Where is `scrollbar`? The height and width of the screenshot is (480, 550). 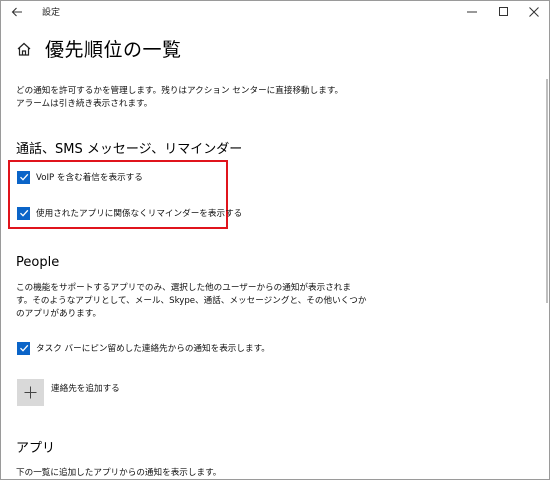 scrollbar is located at coordinates (547, 191).